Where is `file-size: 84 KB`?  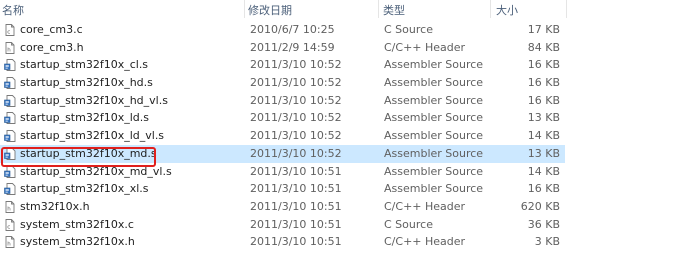 file-size: 84 KB is located at coordinates (543, 47).